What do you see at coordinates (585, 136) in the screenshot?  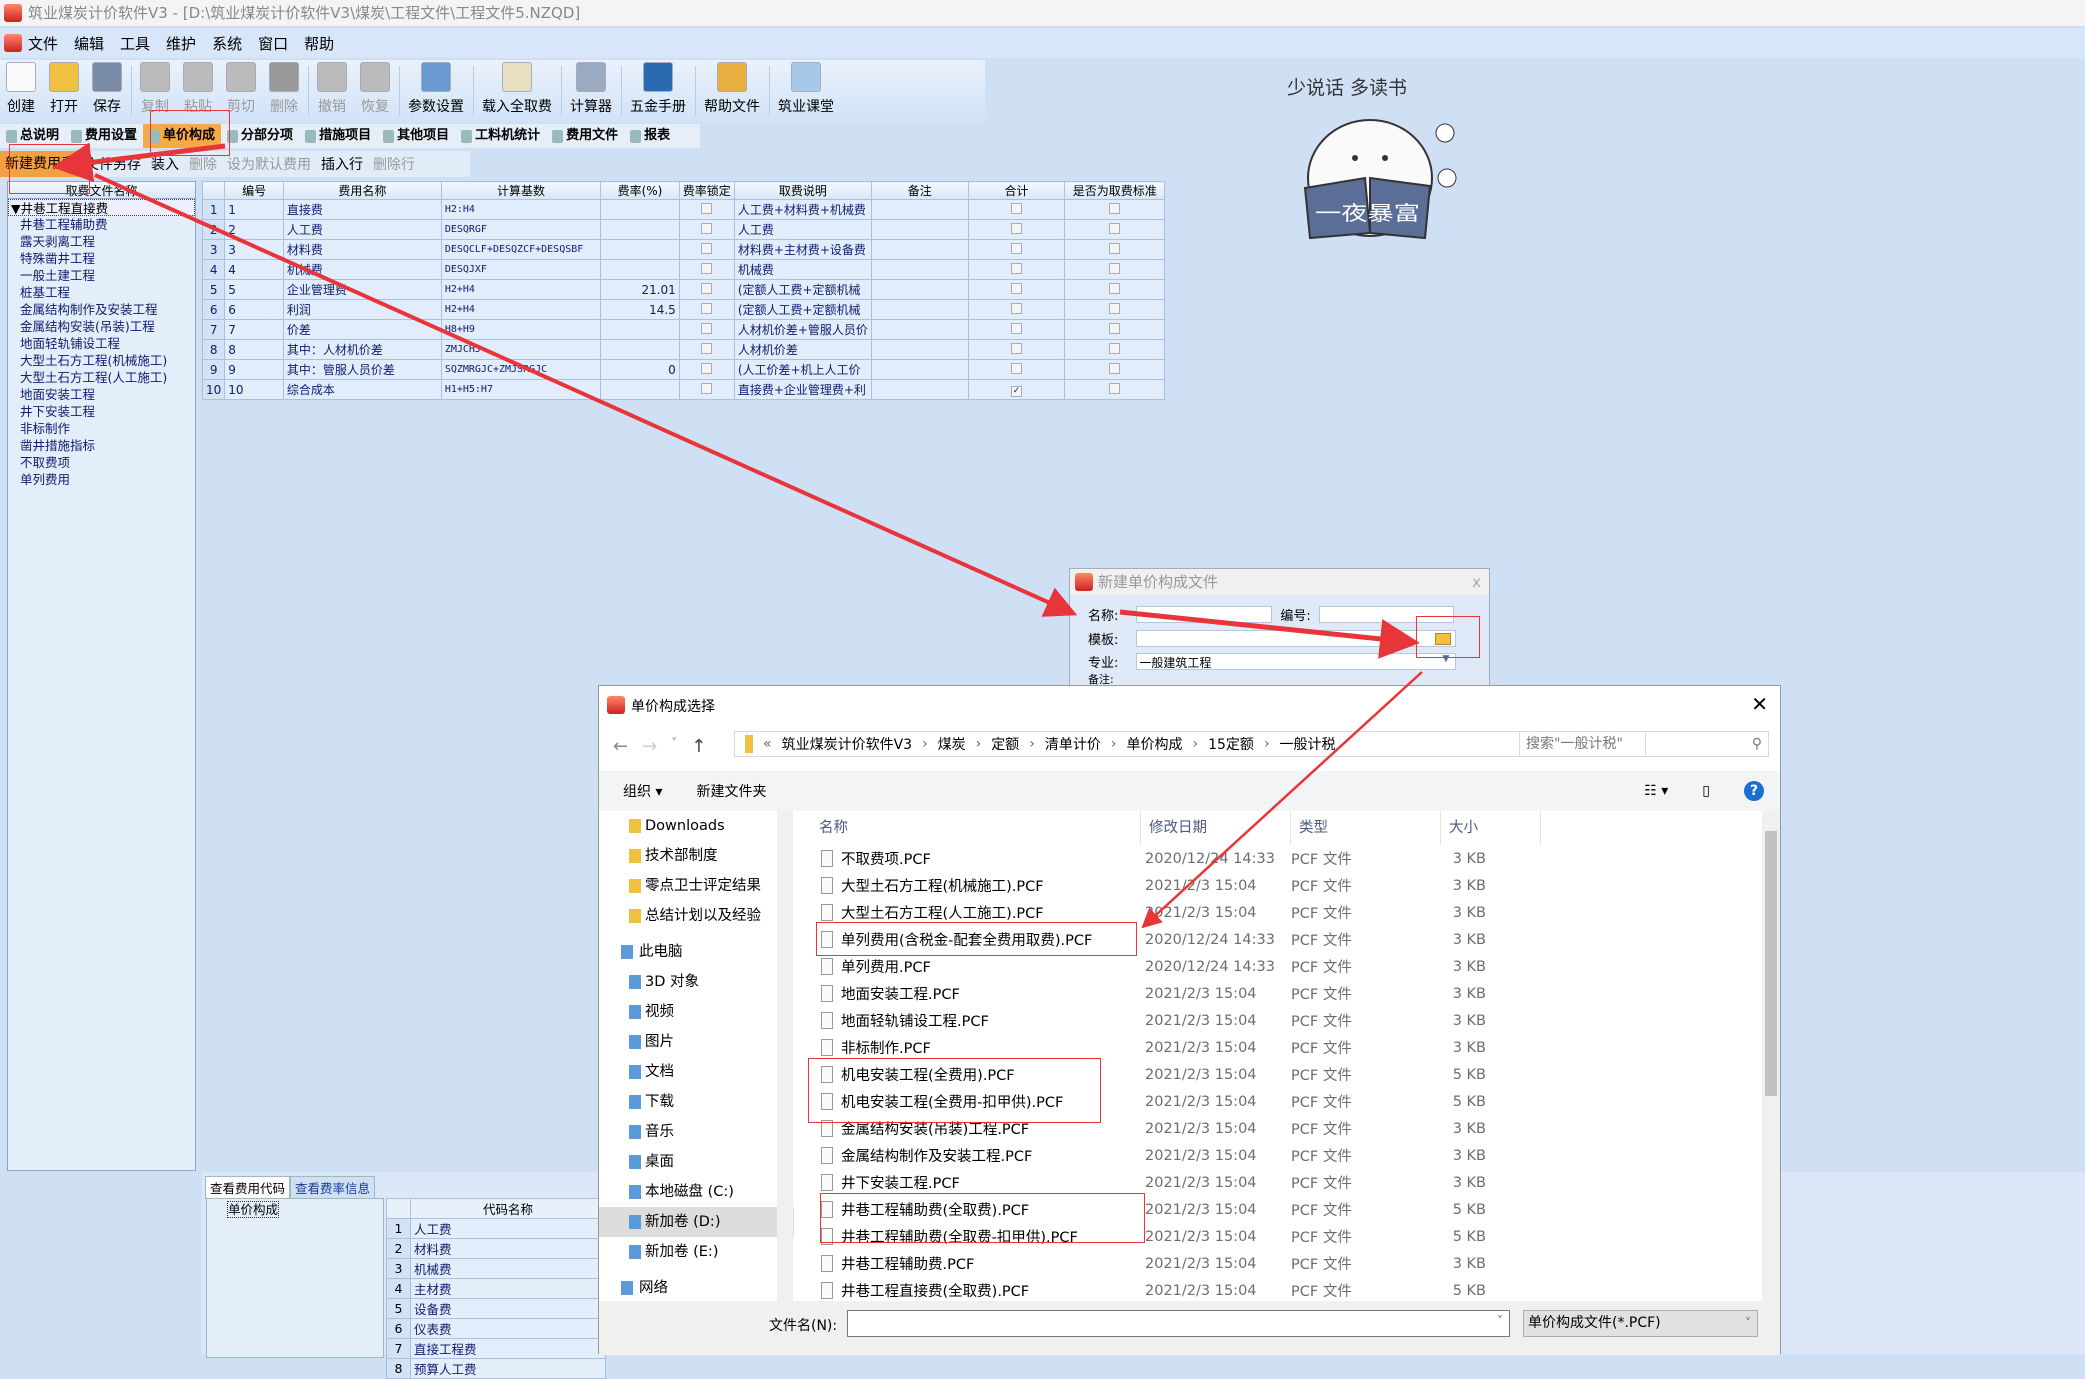 I see `tab-7: 费用文件` at bounding box center [585, 136].